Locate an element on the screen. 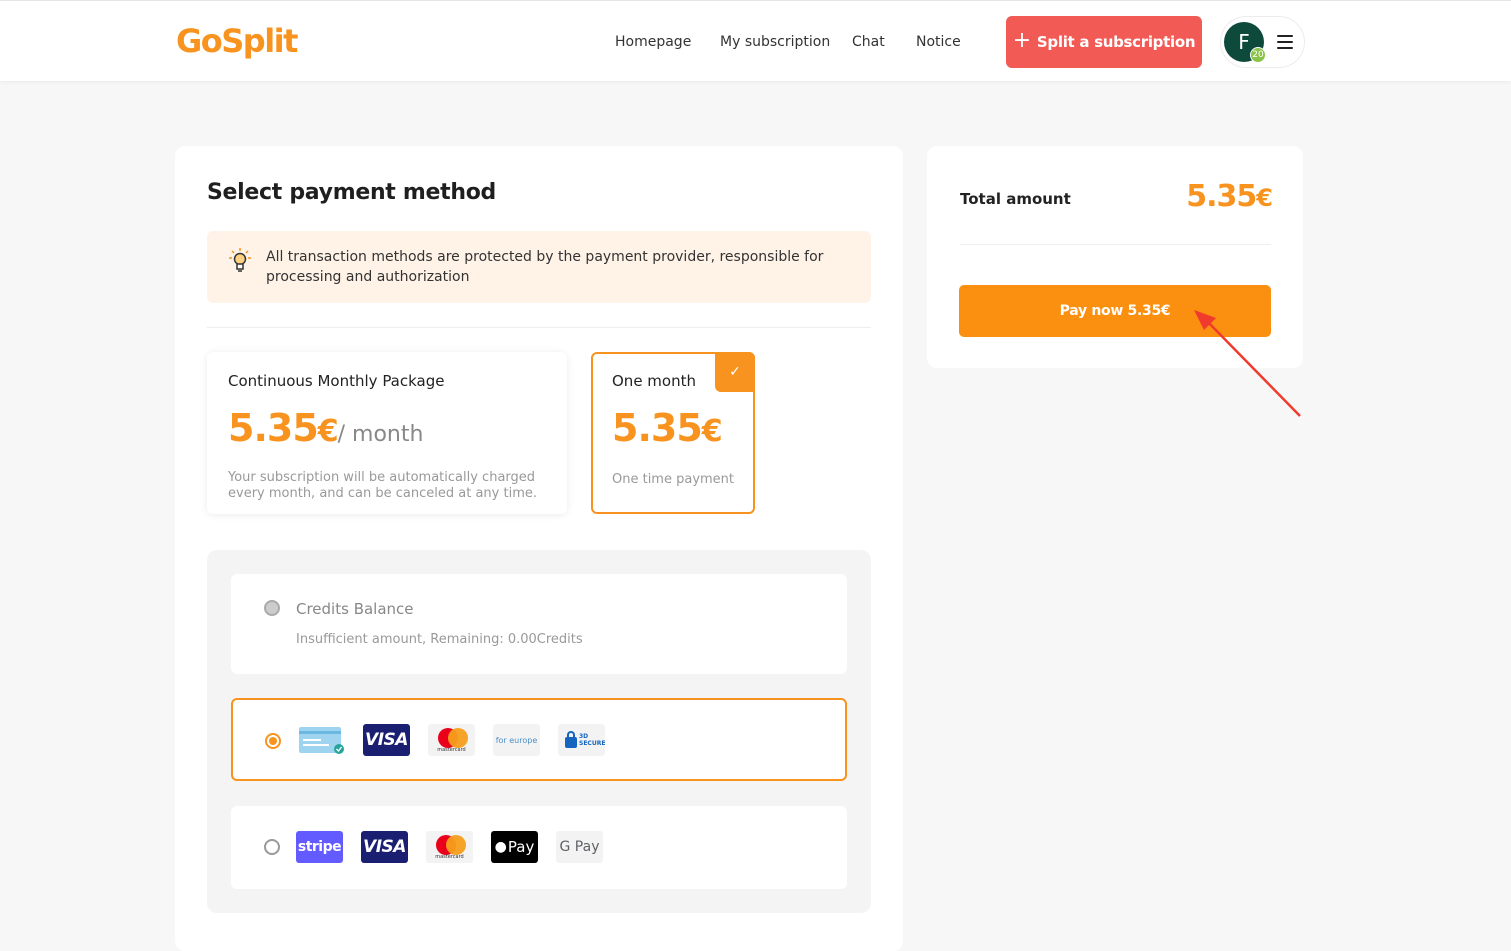 The width and height of the screenshot is (1511, 951). credit-card-icon is located at coordinates (321, 740).